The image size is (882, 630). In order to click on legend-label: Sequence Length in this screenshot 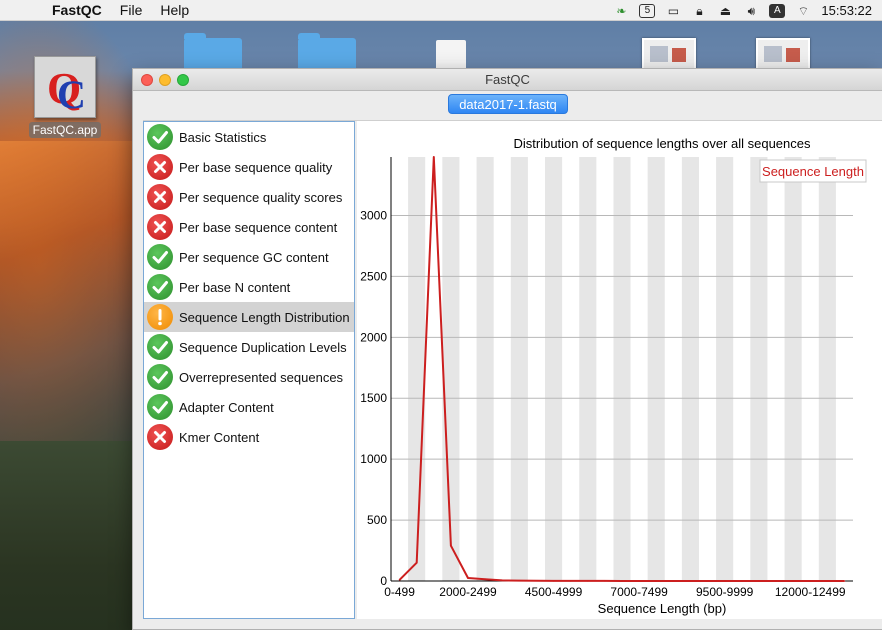, I will do `click(813, 171)`.